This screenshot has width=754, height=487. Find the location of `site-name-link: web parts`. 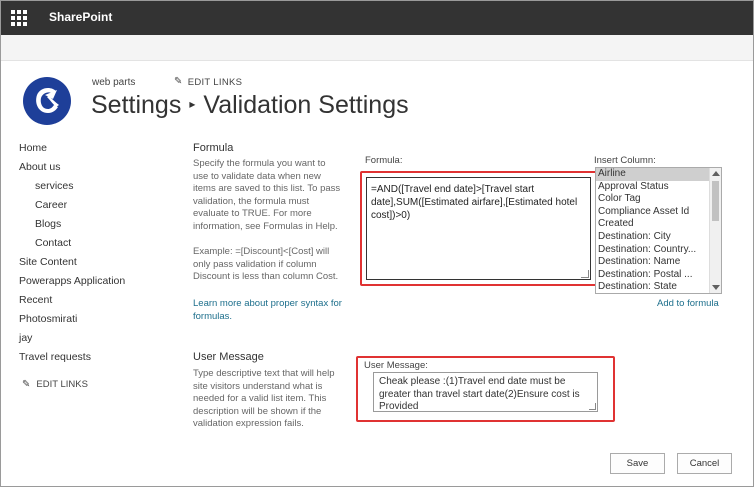

site-name-link: web parts is located at coordinates (113, 82).